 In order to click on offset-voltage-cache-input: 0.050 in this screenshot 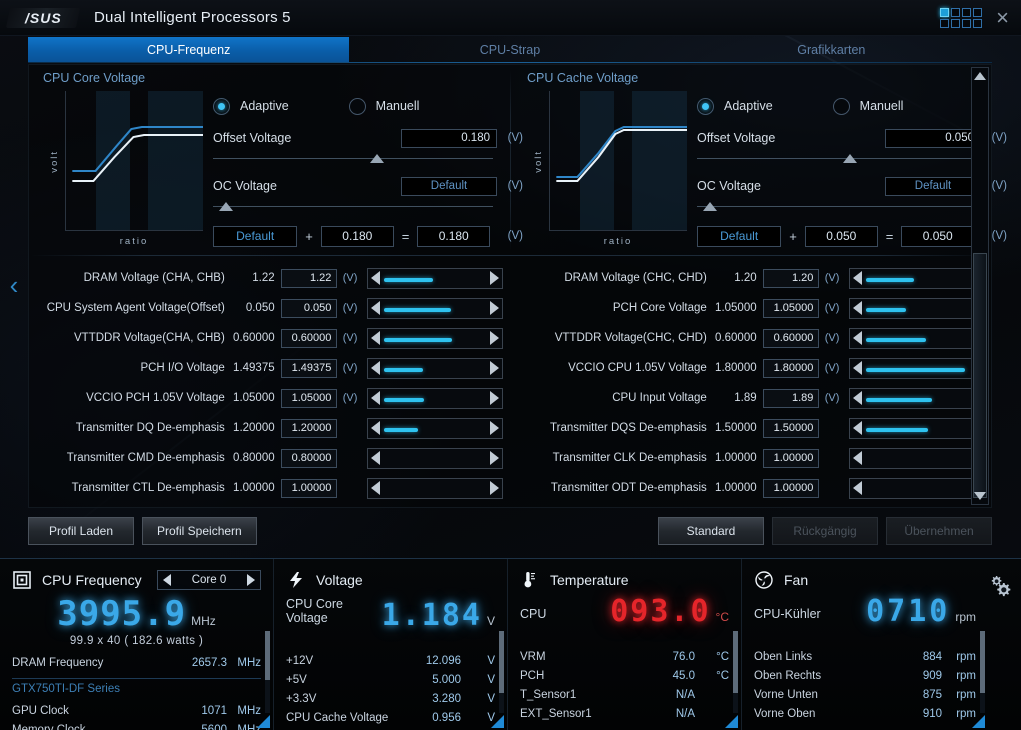, I will do `click(933, 138)`.